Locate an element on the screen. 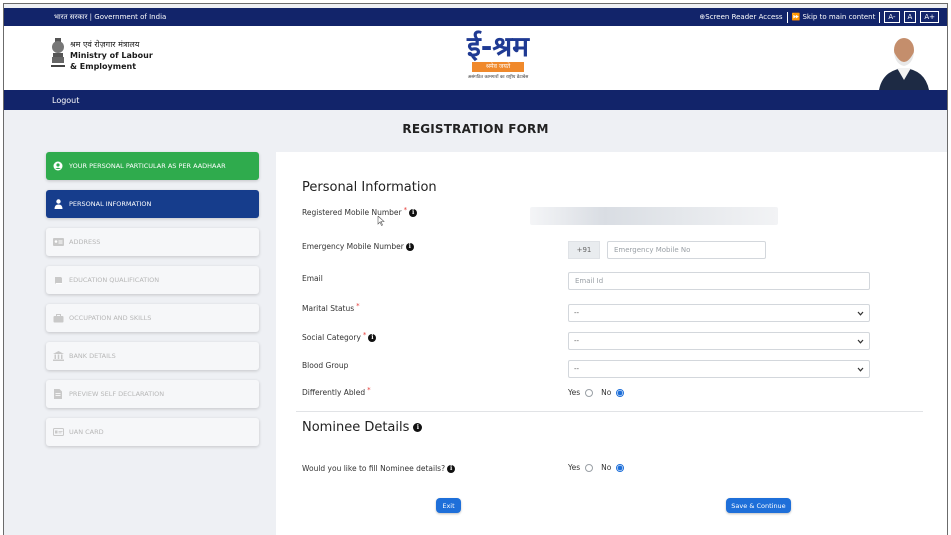  field-label-text: Marital Status is located at coordinates (328, 308).